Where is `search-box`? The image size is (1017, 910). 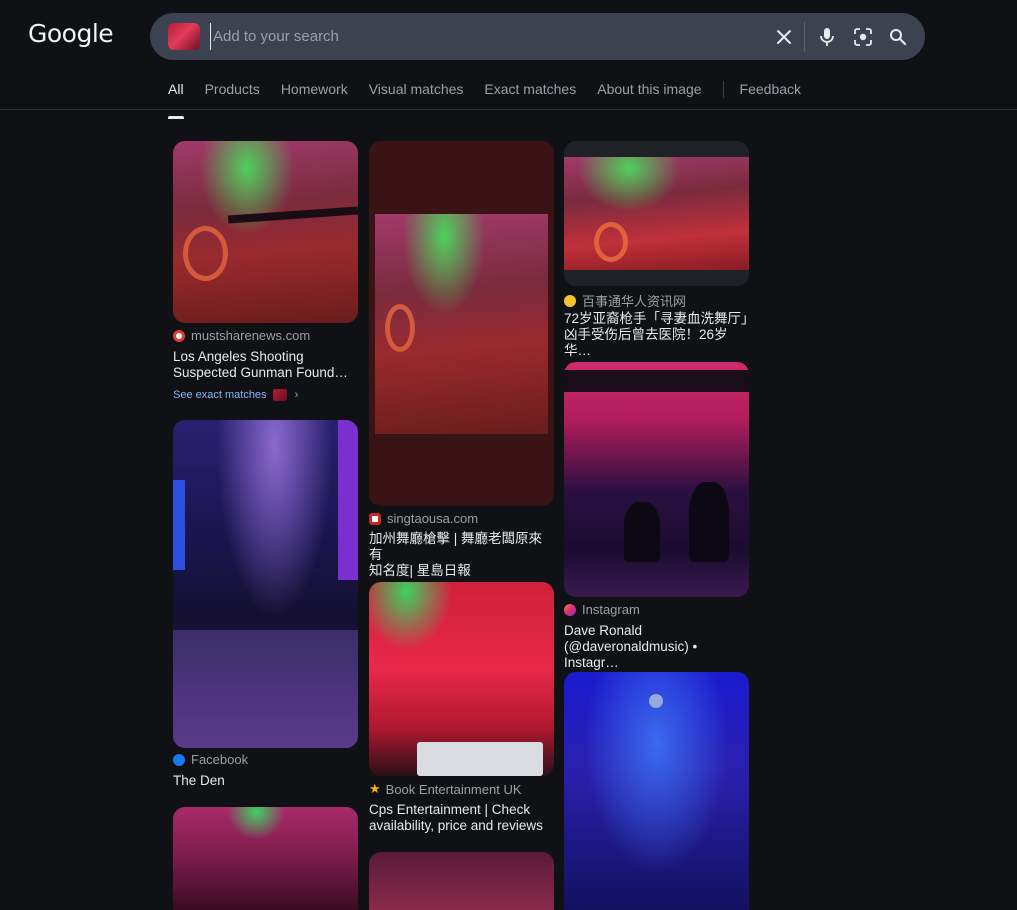 search-box is located at coordinates (537, 36).